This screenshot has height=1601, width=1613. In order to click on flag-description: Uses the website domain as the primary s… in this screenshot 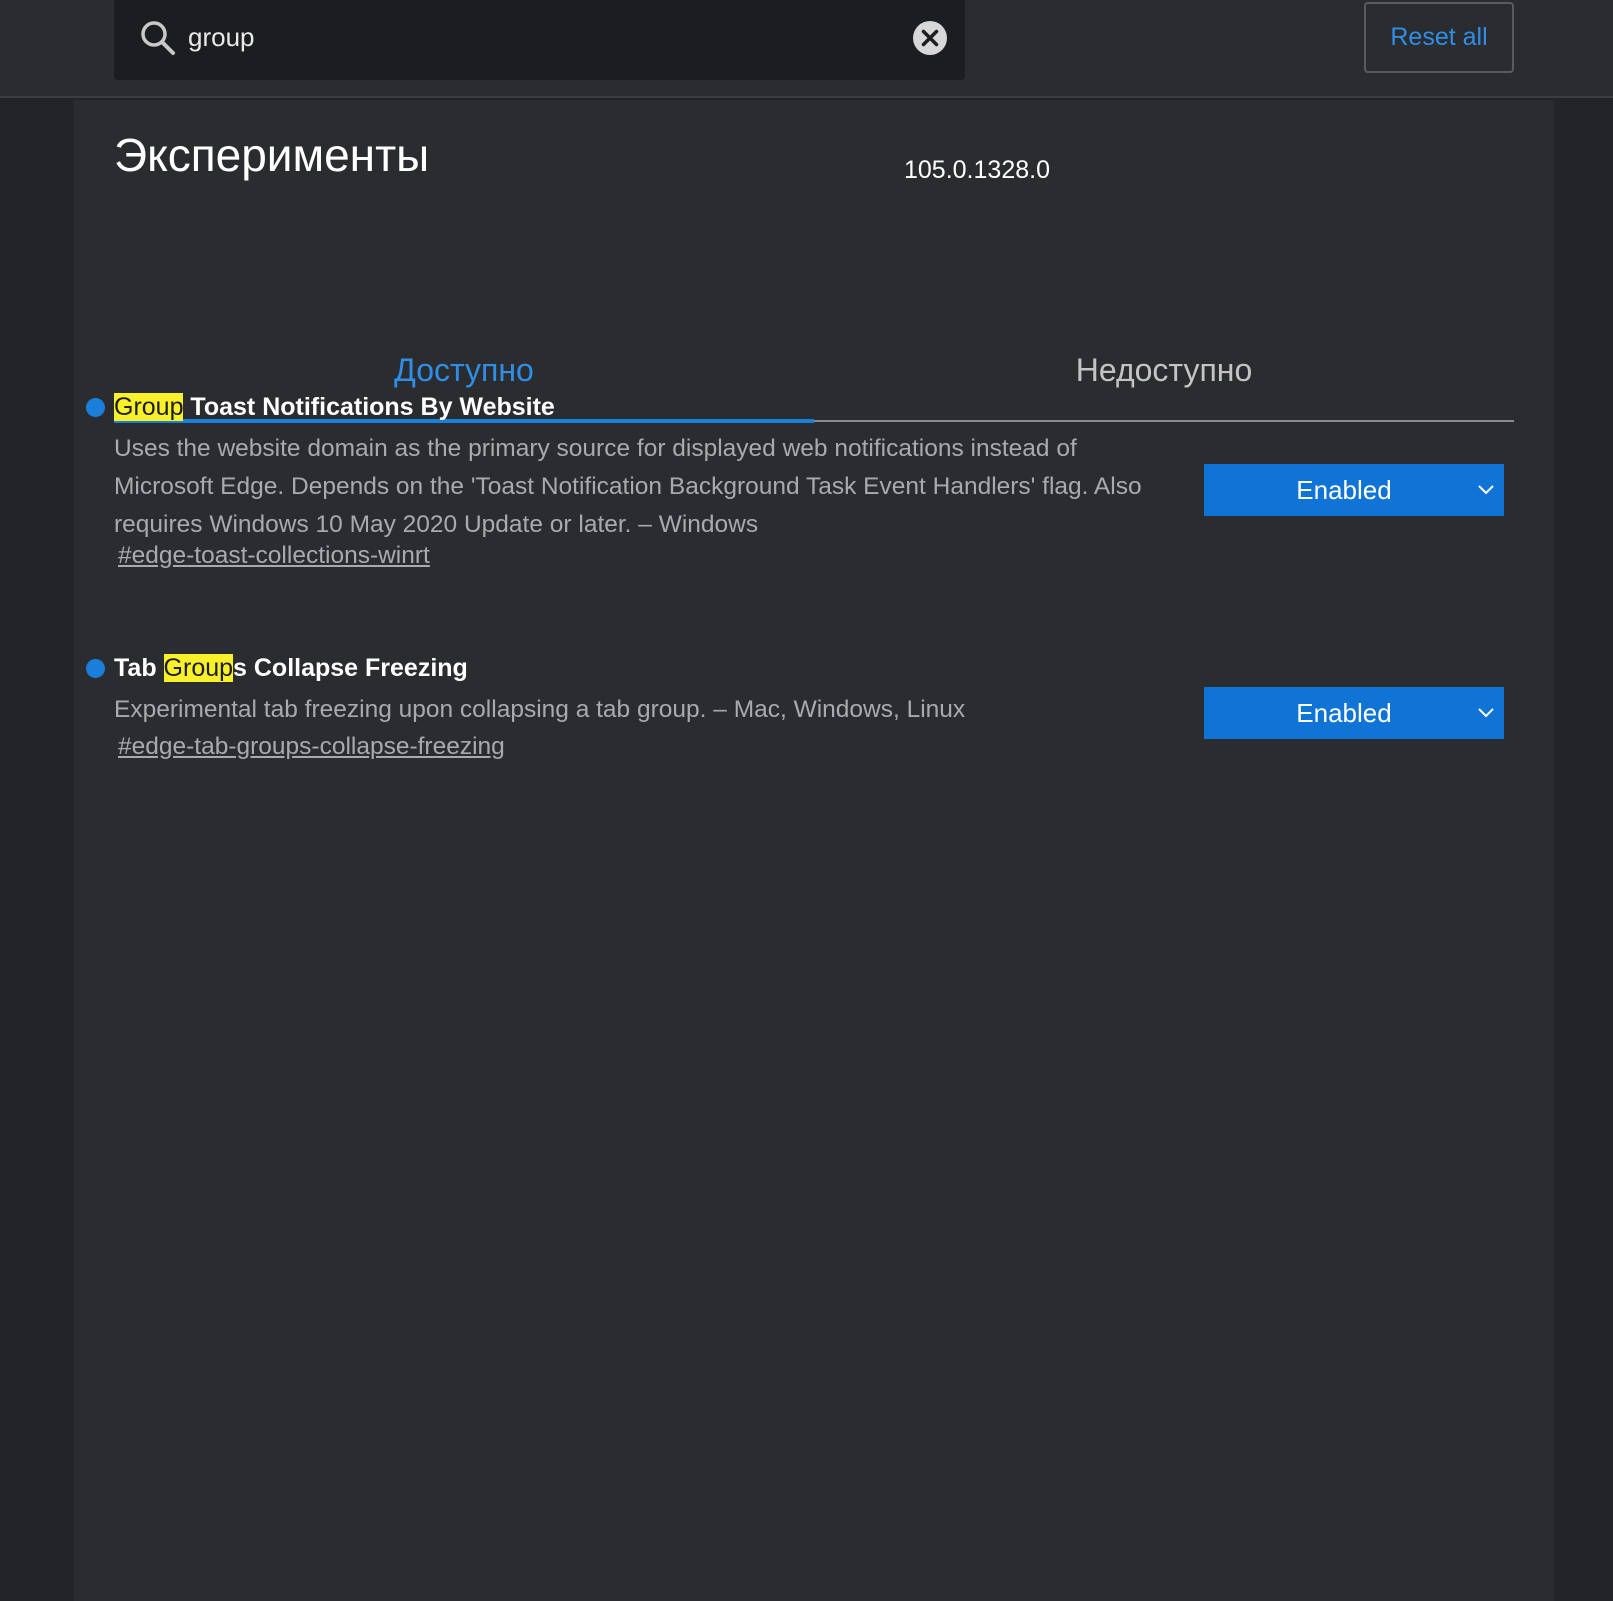, I will do `click(628, 486)`.